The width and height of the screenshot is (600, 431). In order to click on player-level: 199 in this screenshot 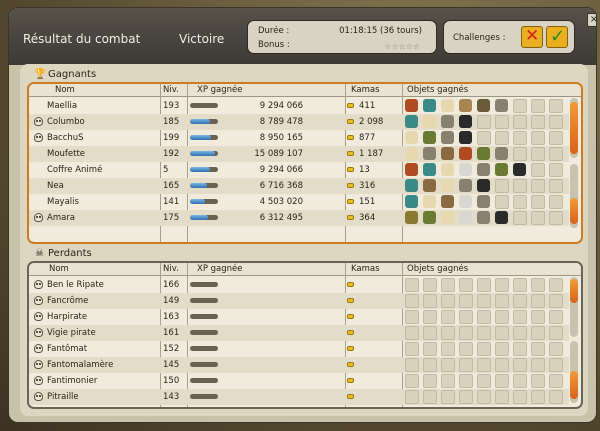, I will do `click(171, 138)`.